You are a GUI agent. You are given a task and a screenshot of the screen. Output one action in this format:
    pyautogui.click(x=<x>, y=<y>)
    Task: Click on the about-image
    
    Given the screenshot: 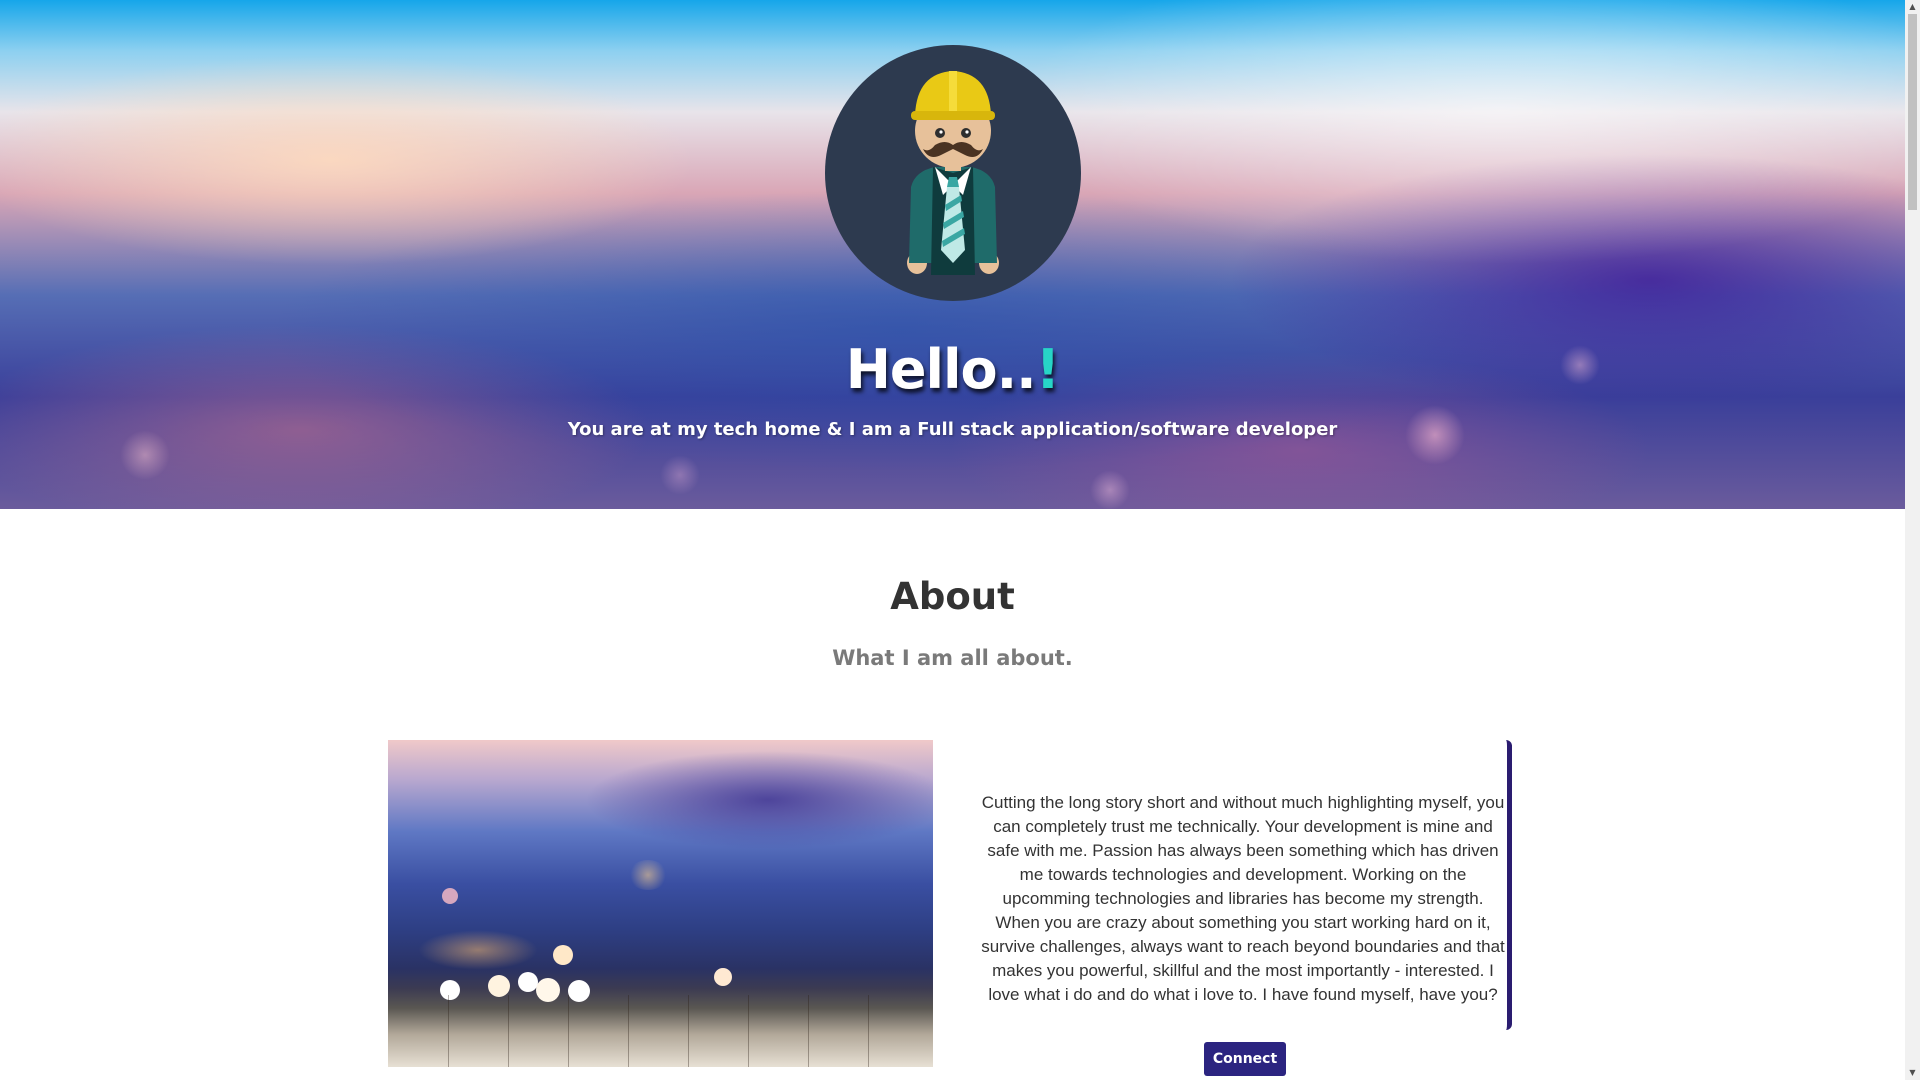 What is the action you would take?
    pyautogui.click(x=660, y=903)
    